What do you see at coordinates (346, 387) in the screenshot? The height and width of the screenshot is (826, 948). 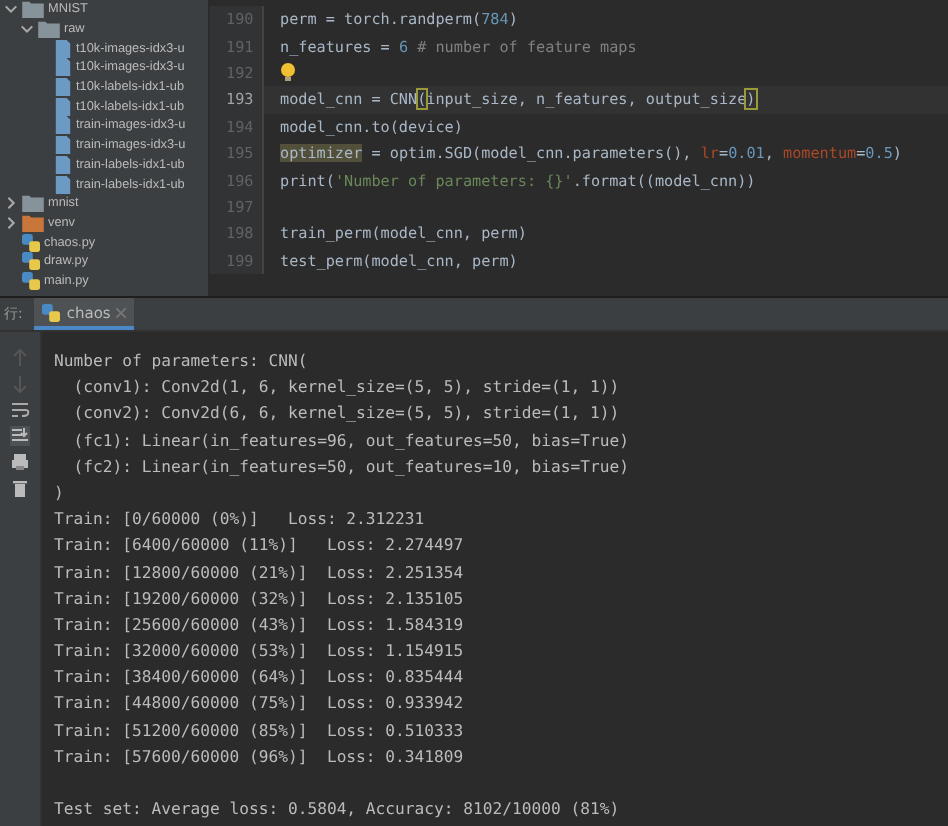 I see `console-line: (conv1): Conv2d(1, 6, kernel_size=(5, 5), stride=(1, 1))` at bounding box center [346, 387].